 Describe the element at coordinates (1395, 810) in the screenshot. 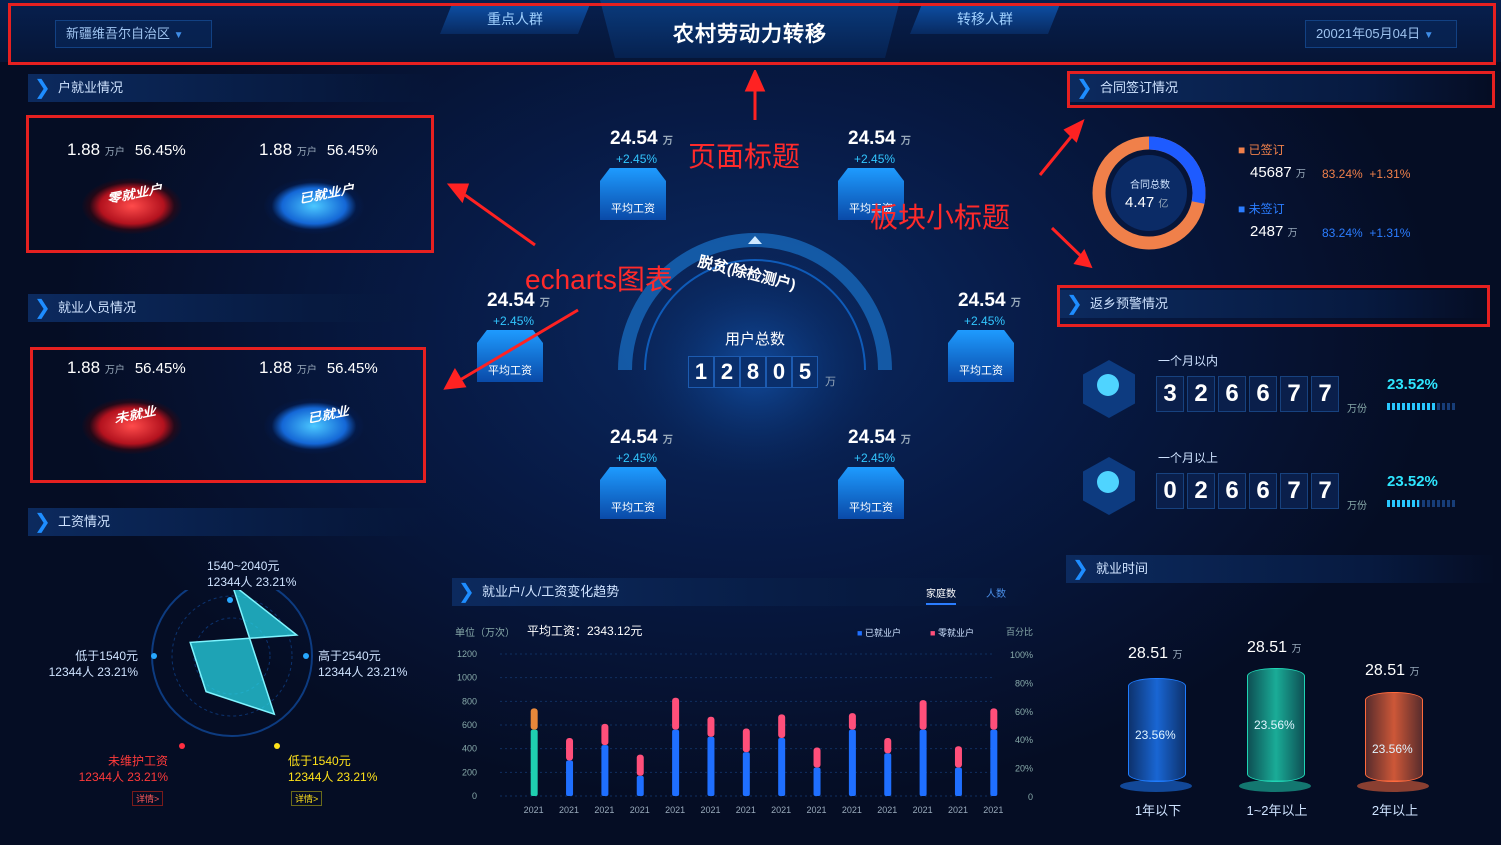

I see `cylinder-label: 2年以上` at that location.